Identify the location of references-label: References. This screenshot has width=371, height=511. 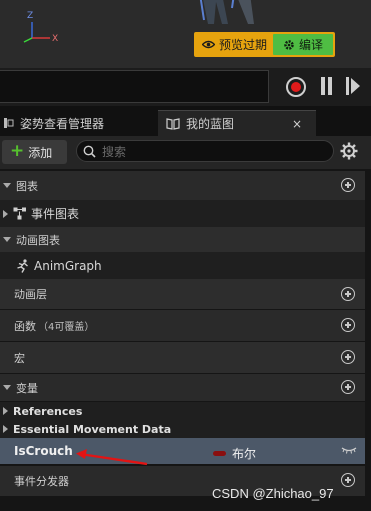
(48, 411).